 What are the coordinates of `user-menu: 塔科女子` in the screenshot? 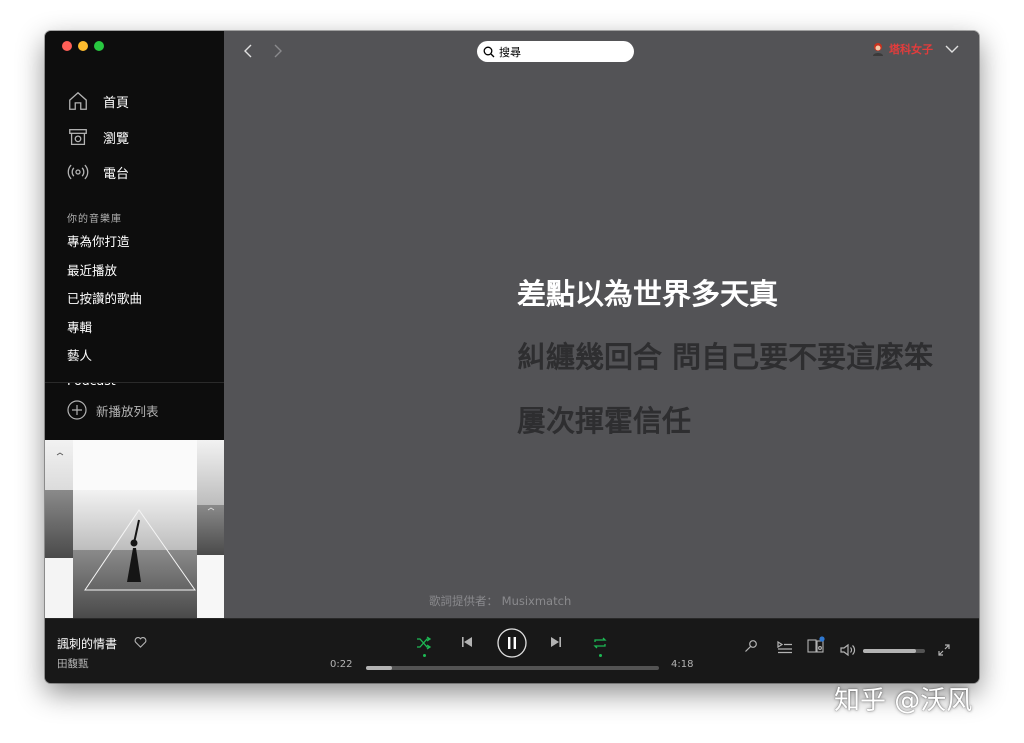 It's located at (915, 49).